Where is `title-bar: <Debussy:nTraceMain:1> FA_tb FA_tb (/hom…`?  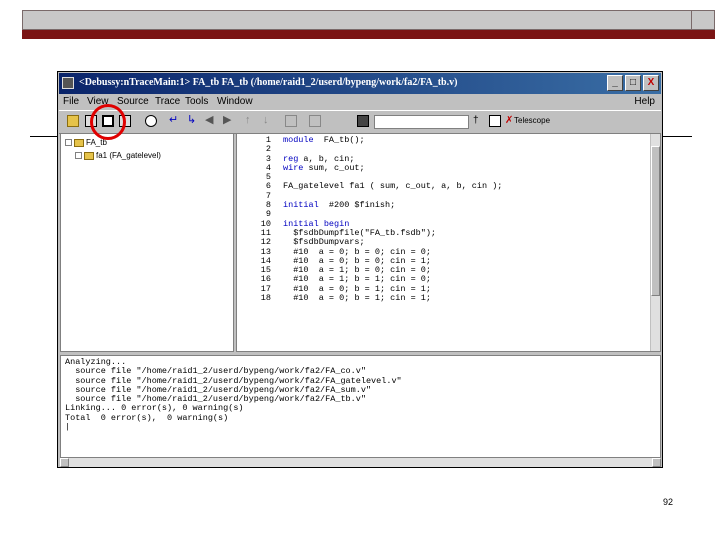
title-bar: <Debussy:nTraceMain:1> FA_tb FA_tb (/hom… is located at coordinates (360, 83).